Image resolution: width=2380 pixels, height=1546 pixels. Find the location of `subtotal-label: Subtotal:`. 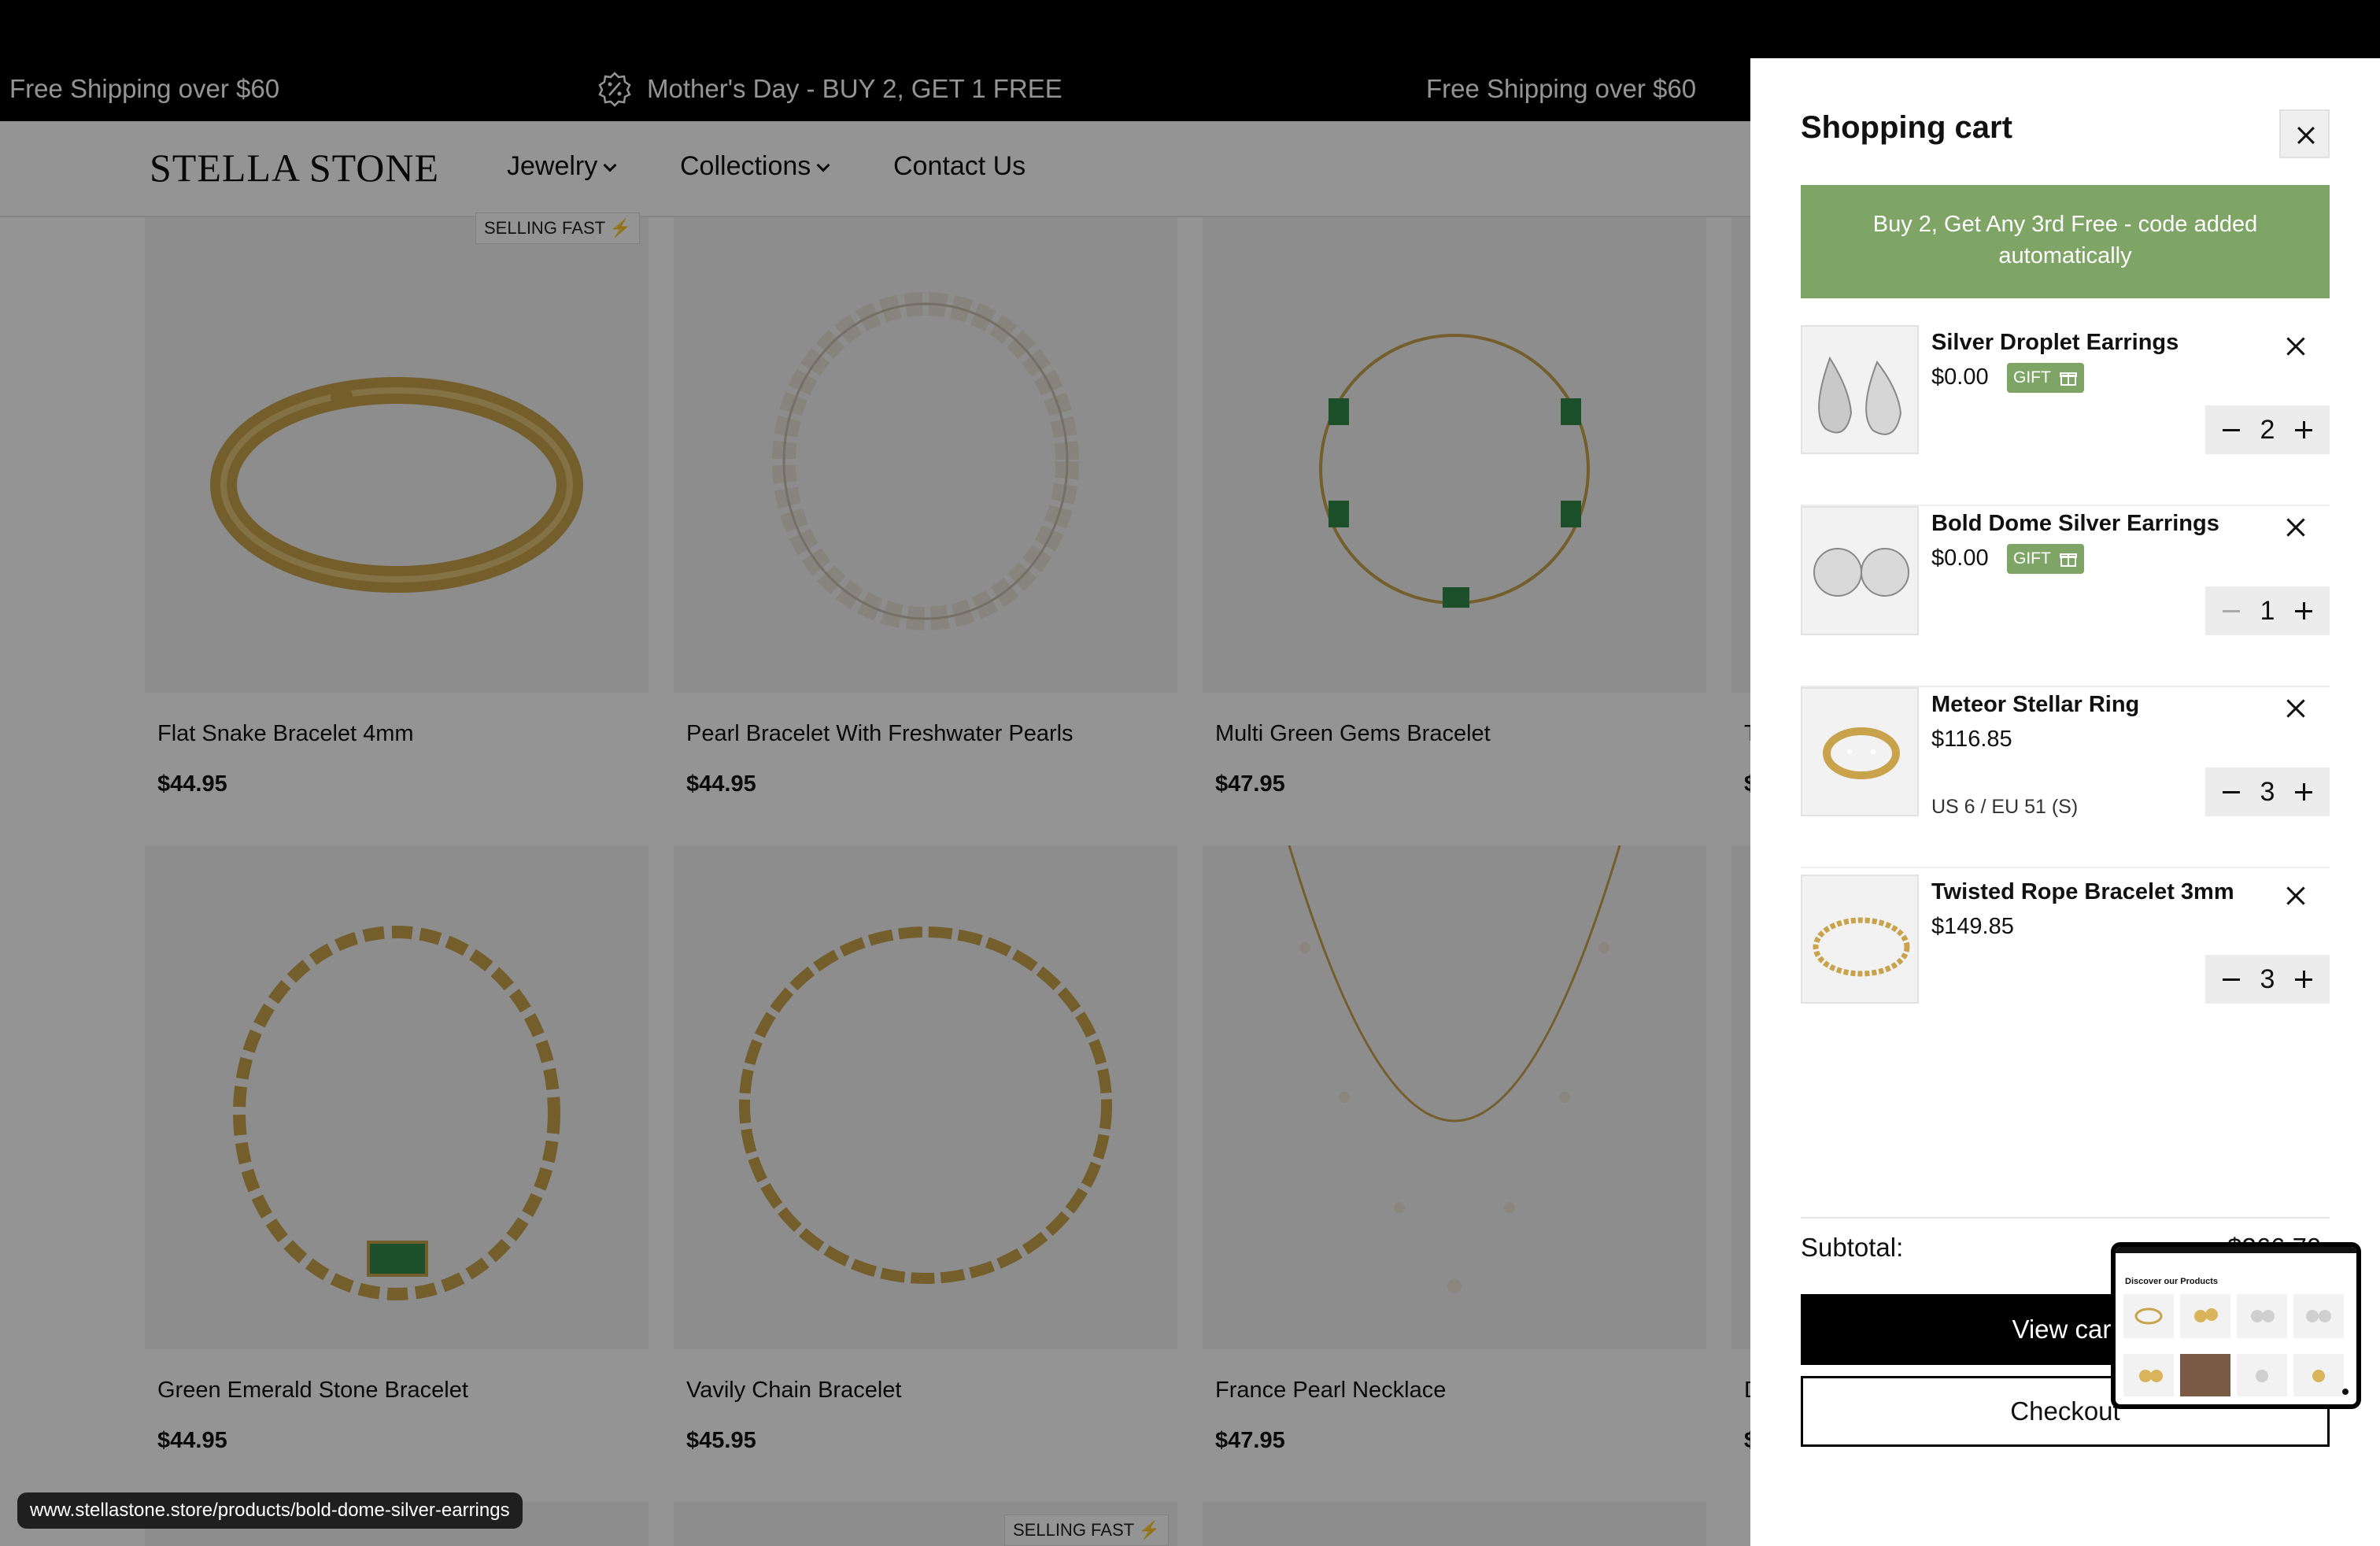

subtotal-label: Subtotal: is located at coordinates (1852, 1247).